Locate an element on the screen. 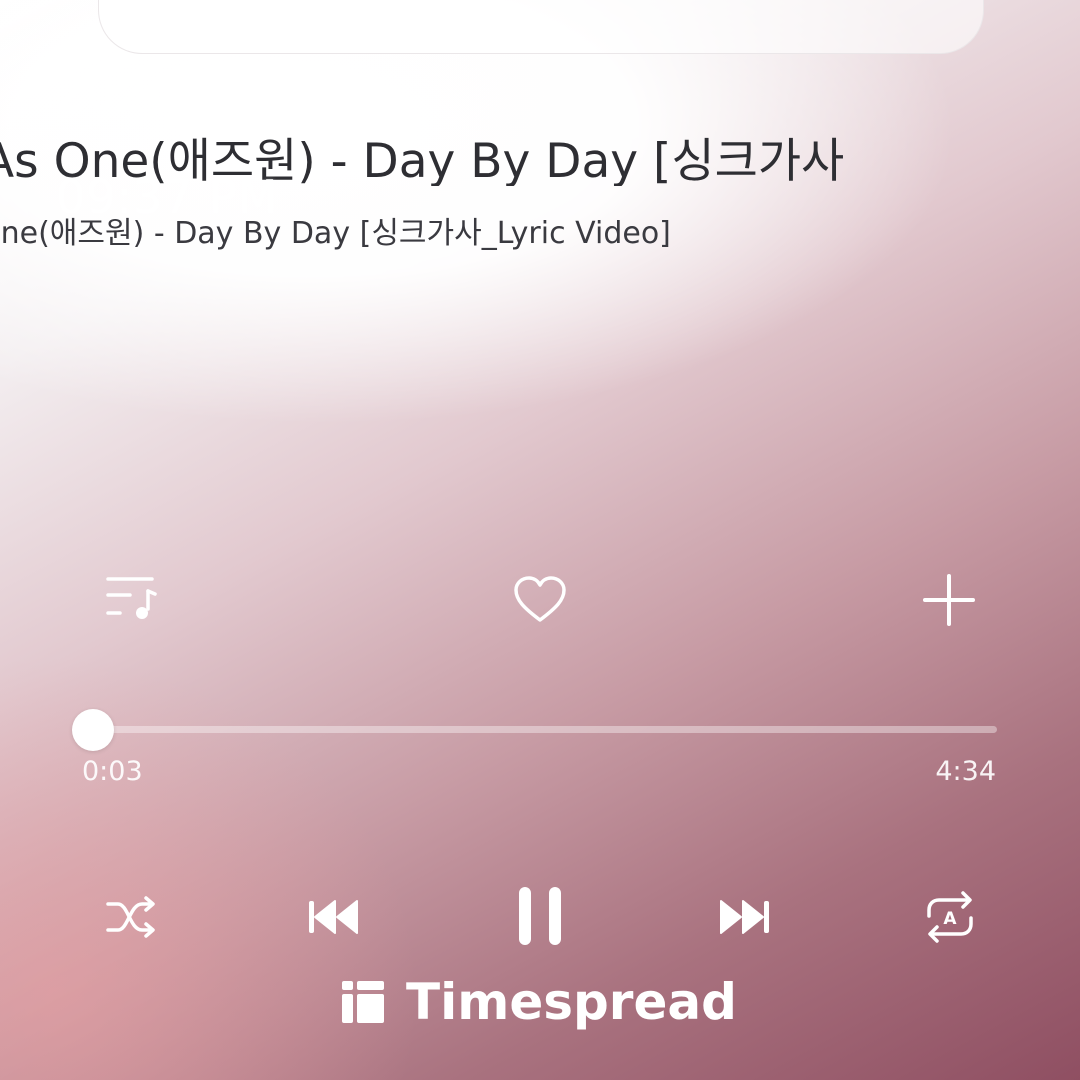 The width and height of the screenshot is (1080, 1080). lyrics-button is located at coordinates (131, 598).